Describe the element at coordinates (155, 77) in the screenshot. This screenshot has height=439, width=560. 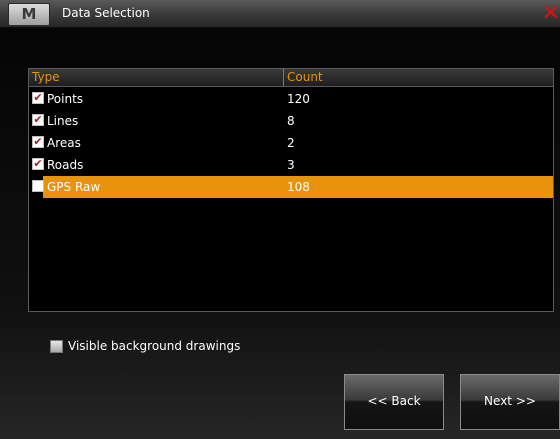
I see `column-header-type: Type` at that location.